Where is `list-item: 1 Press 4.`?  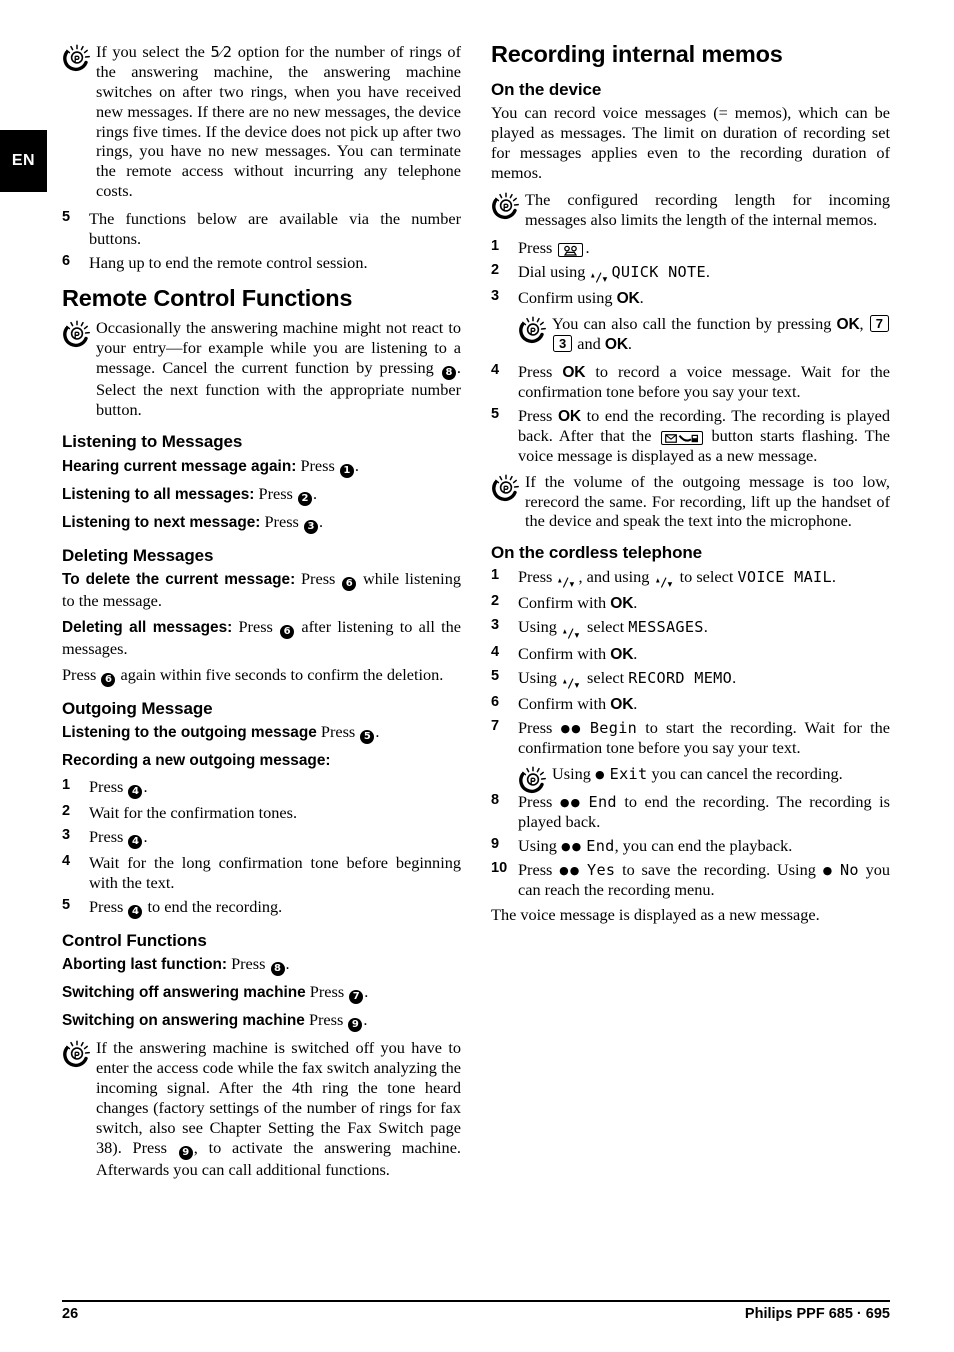
list-item: 1 Press 4. is located at coordinates (261, 788).